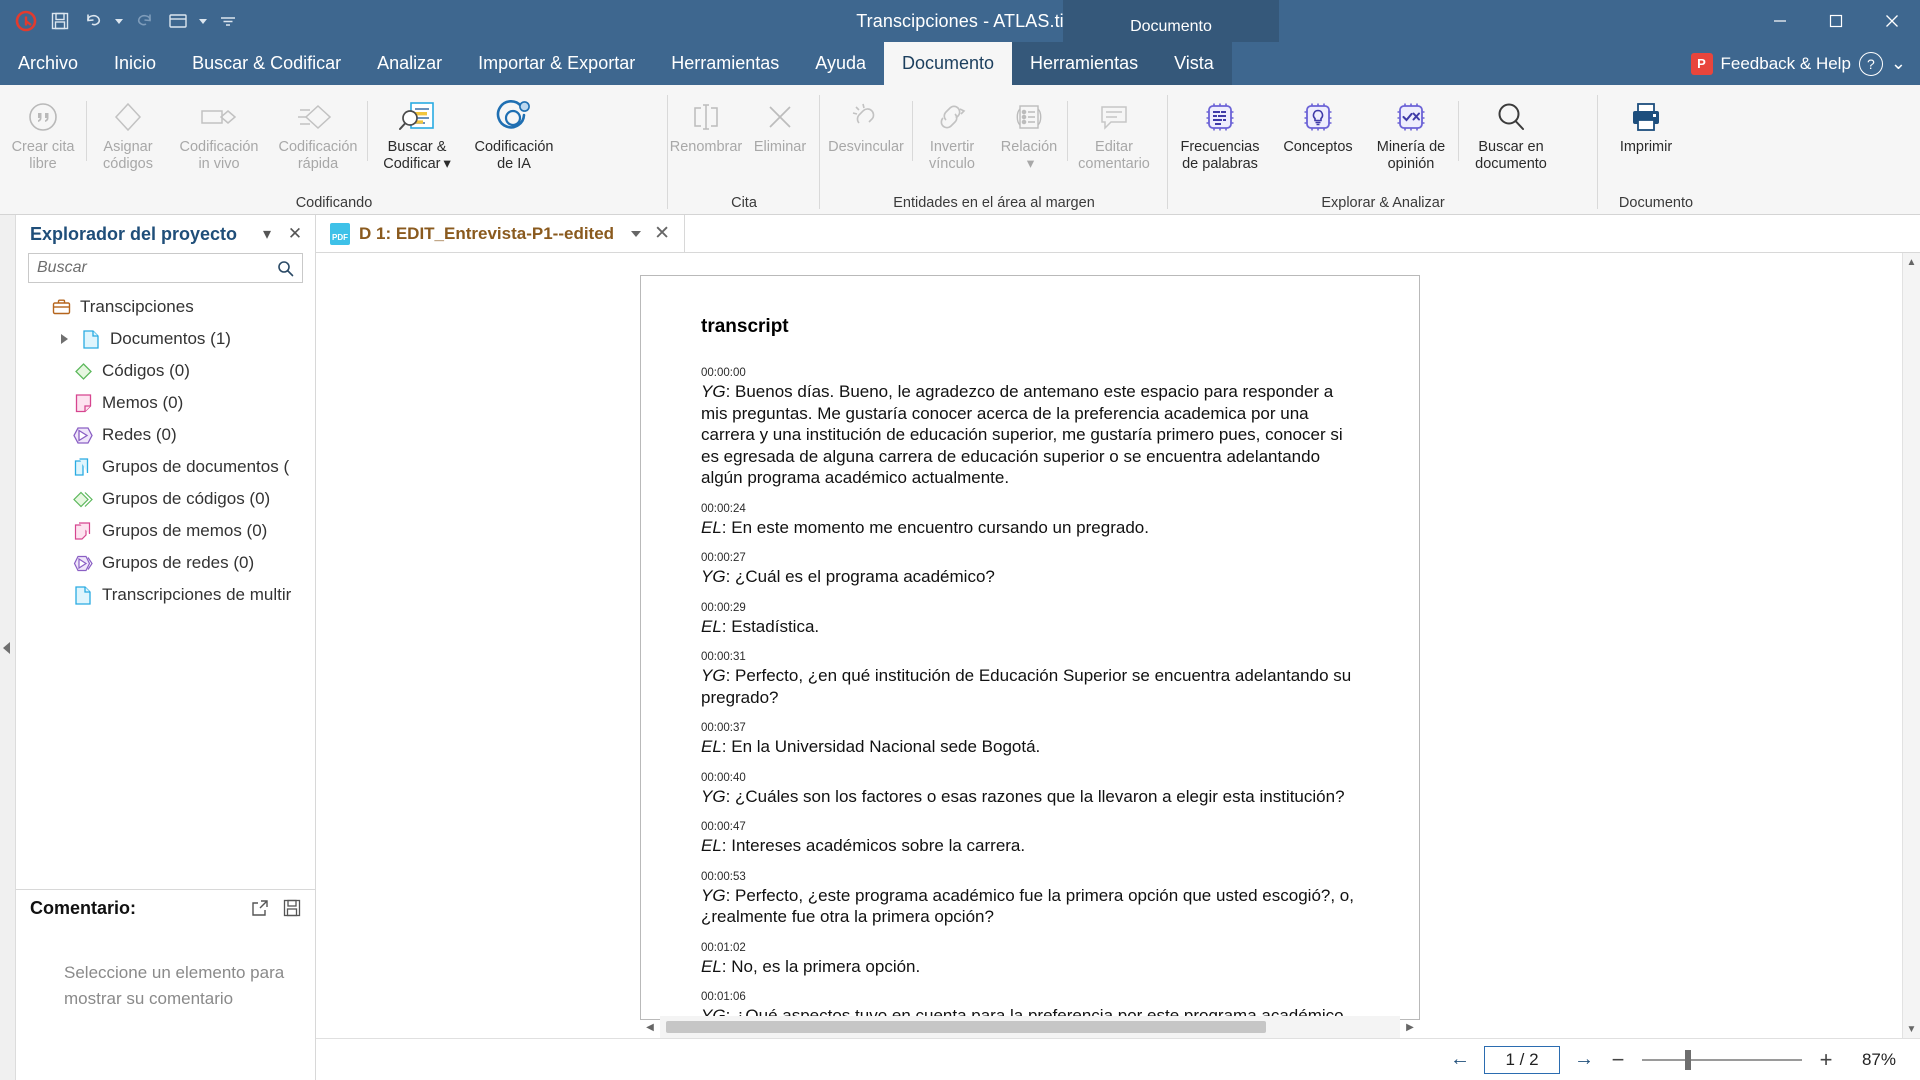 The image size is (1920, 1080). What do you see at coordinates (1911, 1029) in the screenshot?
I see `scroll-down-icon: ▼` at bounding box center [1911, 1029].